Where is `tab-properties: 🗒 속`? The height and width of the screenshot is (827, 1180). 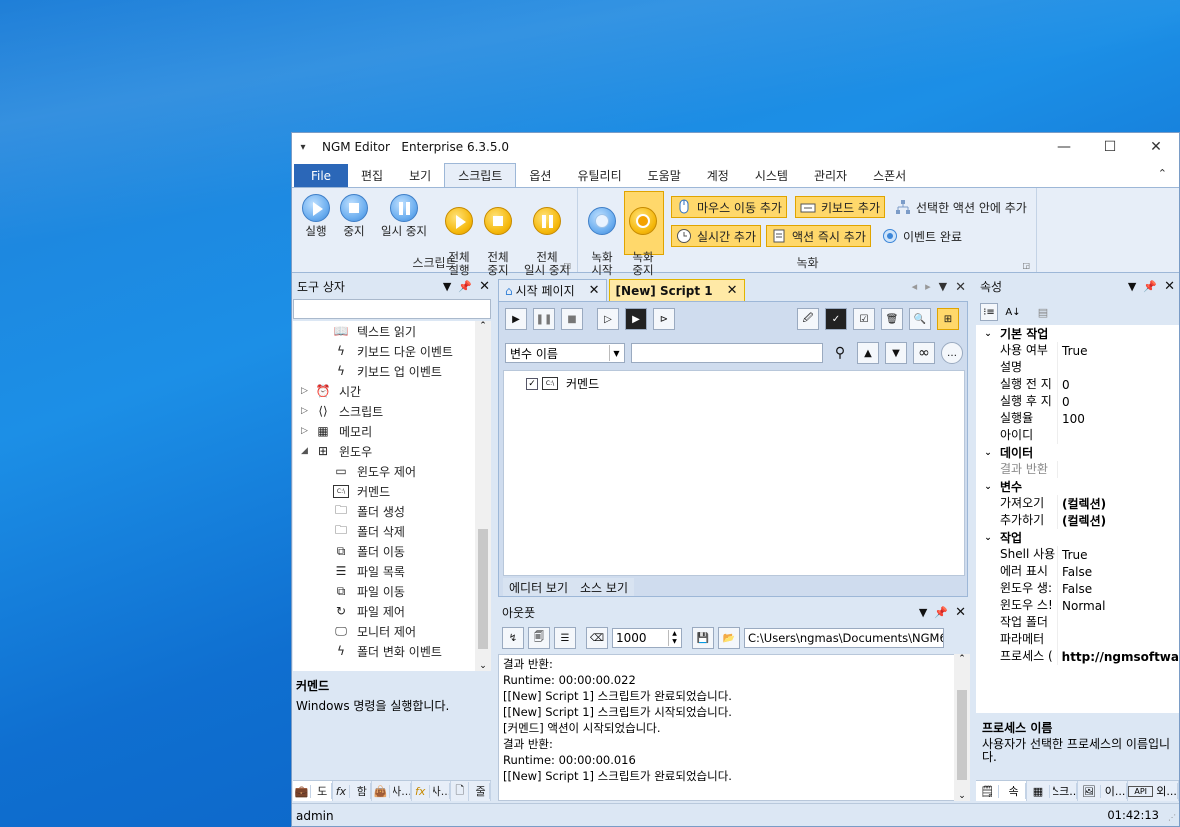 tab-properties: 🗒 속 is located at coordinates (1001, 791).